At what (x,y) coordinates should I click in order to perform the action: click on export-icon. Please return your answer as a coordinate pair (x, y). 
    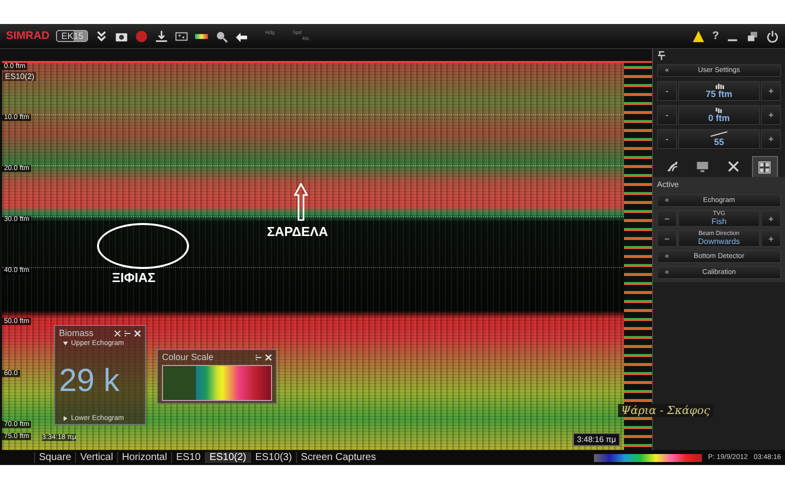
    Looking at the image, I should click on (161, 36).